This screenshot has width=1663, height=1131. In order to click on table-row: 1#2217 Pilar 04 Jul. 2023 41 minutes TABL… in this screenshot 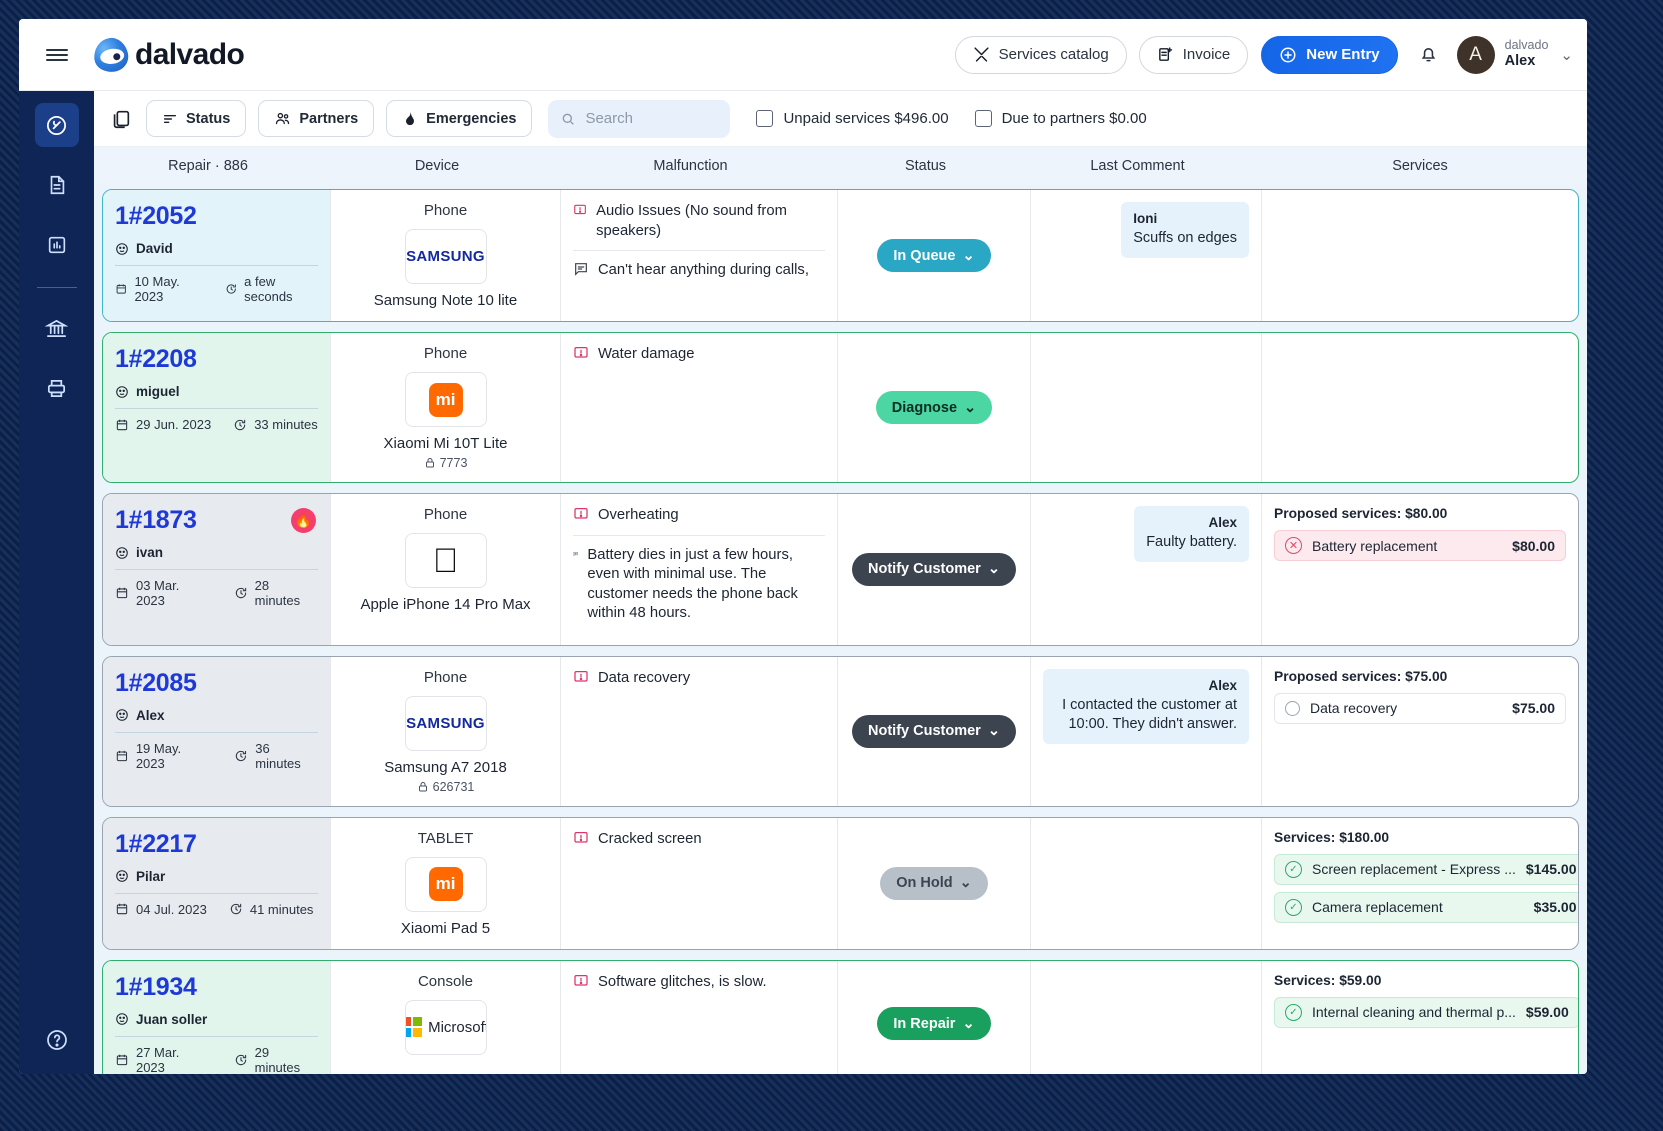, I will do `click(840, 883)`.